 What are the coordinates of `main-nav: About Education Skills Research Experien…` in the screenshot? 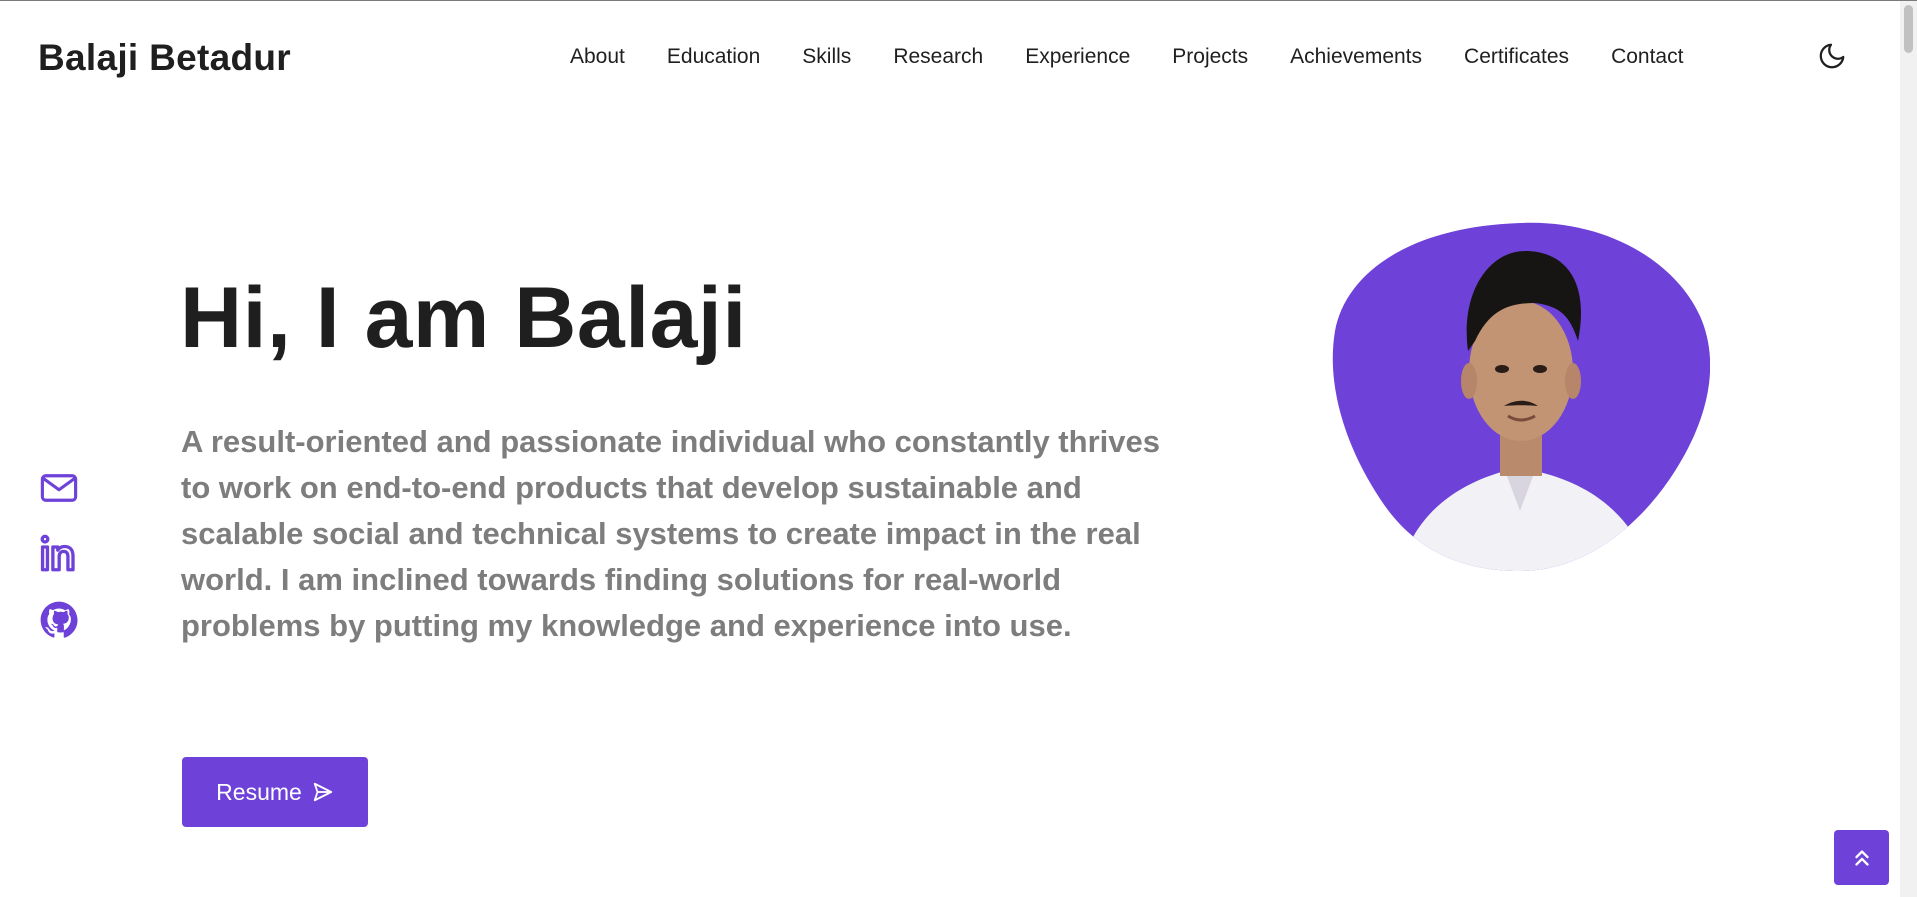 It's located at (1126, 57).